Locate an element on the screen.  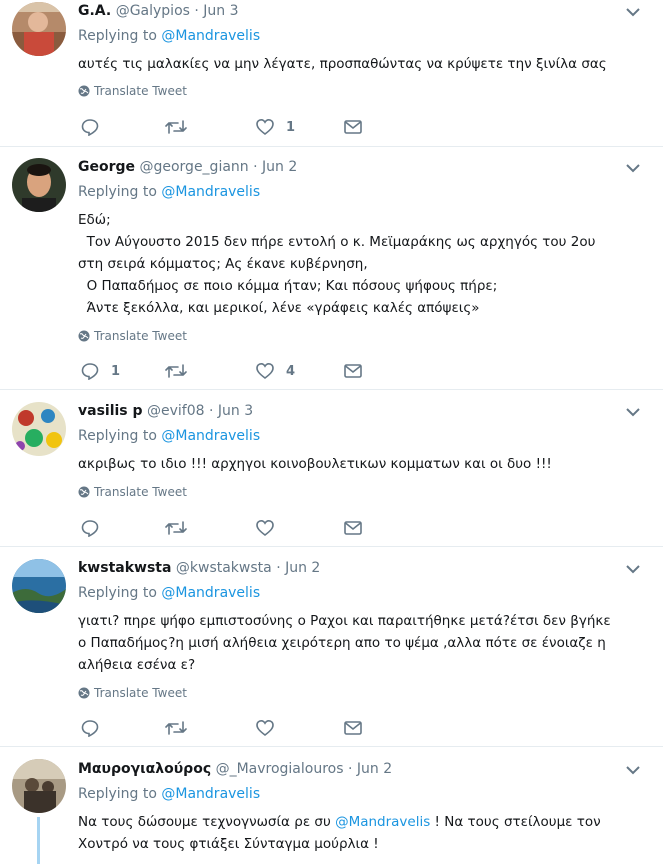
like-button: 1 is located at coordinates (275, 127).